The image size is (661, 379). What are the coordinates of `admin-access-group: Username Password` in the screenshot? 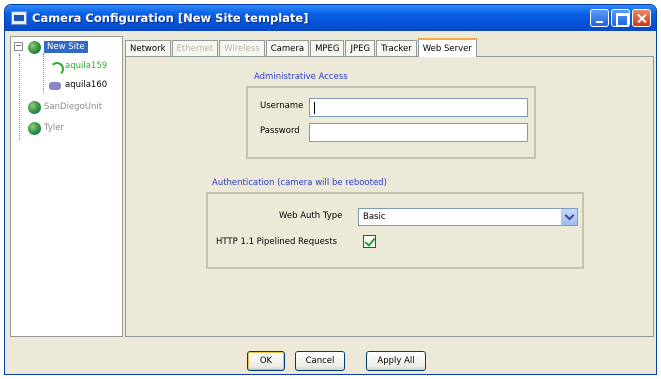 It's located at (391, 122).